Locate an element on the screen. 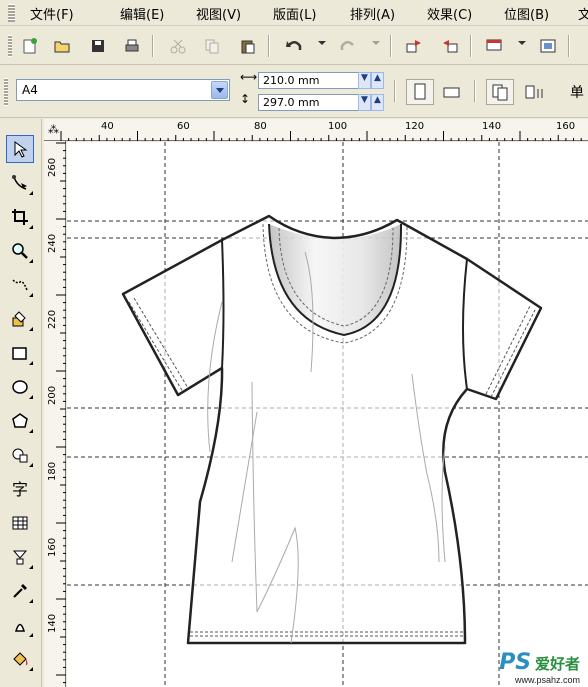  ruler-label: 100 is located at coordinates (338, 126).